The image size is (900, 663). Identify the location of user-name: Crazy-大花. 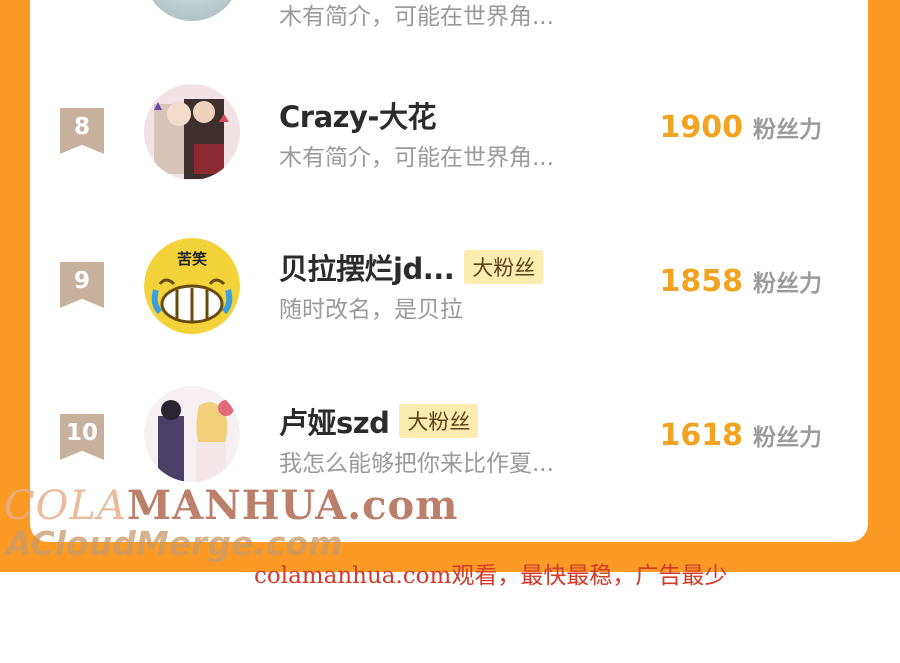
(357, 115).